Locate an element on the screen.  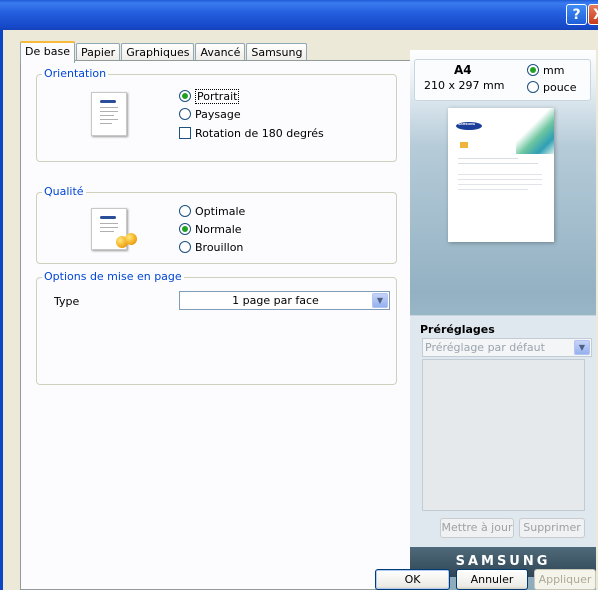
normale-radio is located at coordinates (185, 229).